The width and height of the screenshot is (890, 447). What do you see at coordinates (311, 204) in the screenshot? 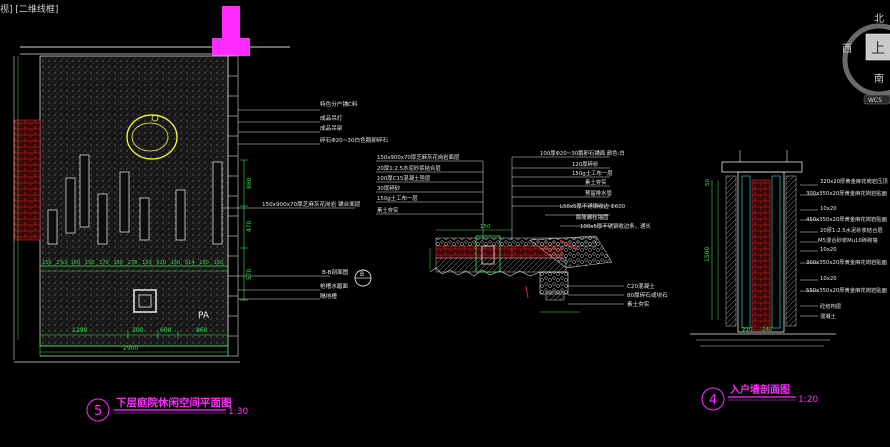
I see `note-granite-top: 150x900x70厚芝麻灰花岗岩 铺台面层` at bounding box center [311, 204].